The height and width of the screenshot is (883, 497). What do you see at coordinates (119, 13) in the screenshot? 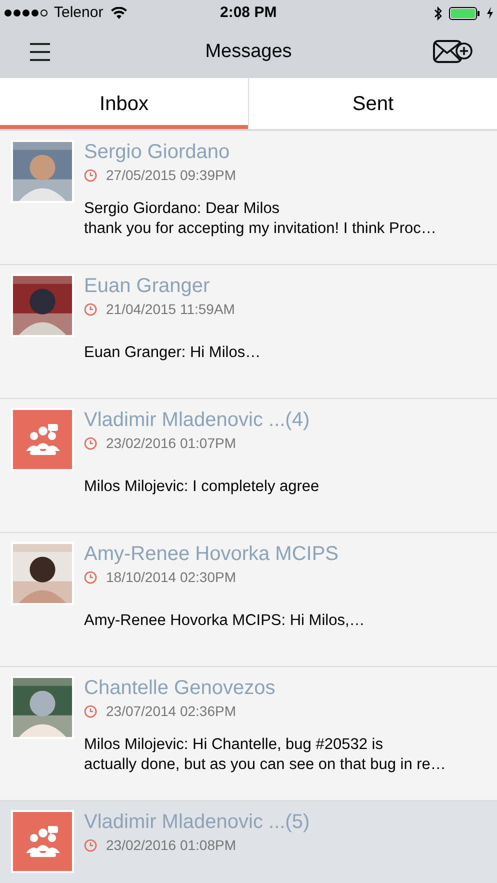
I see `wifi-icon` at bounding box center [119, 13].